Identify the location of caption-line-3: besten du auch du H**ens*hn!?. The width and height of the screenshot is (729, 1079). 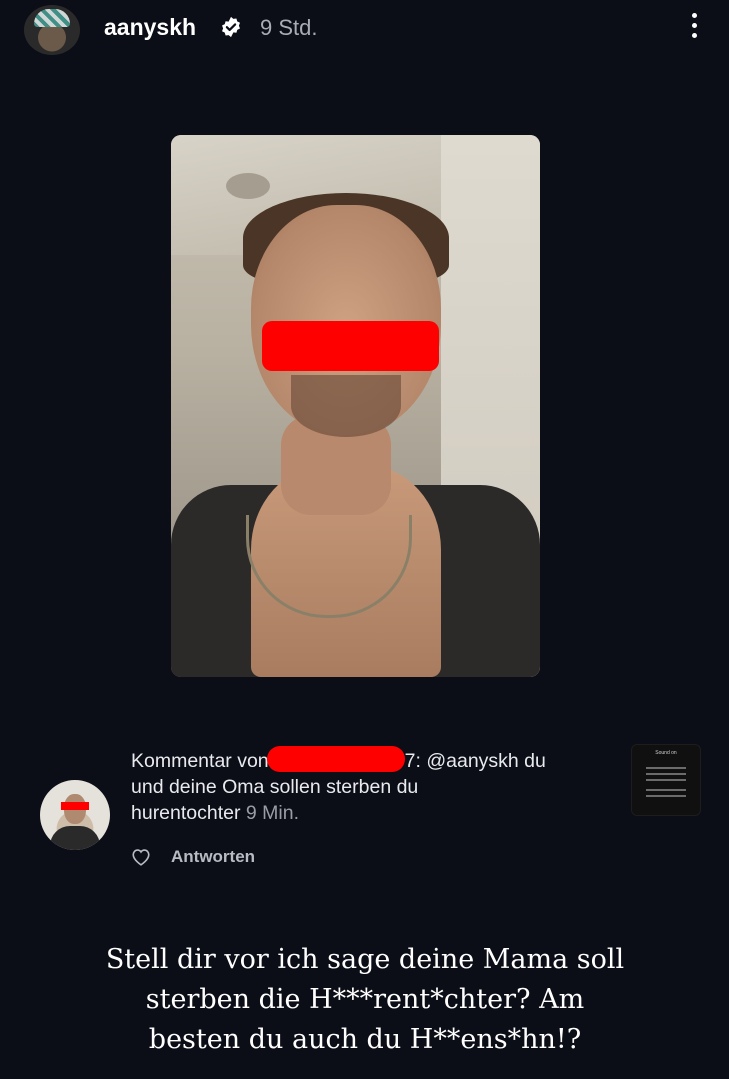
(365, 1039).